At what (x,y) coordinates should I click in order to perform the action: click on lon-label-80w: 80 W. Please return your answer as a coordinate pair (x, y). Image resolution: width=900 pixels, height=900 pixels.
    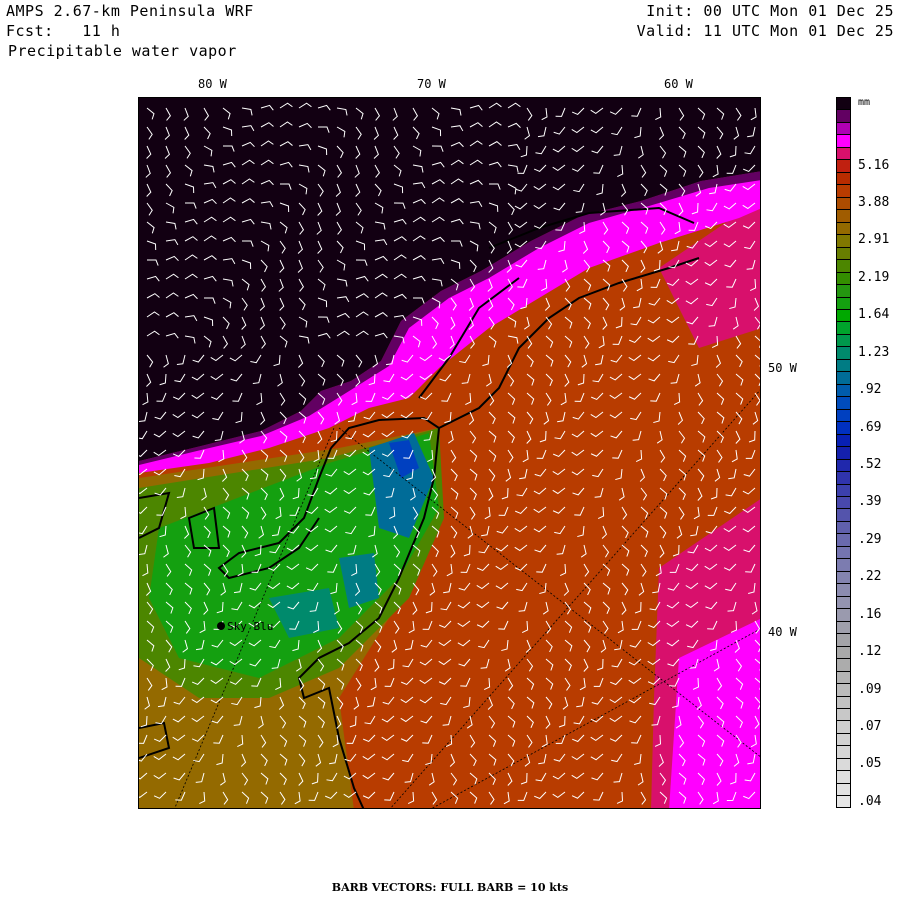
    Looking at the image, I should click on (212, 84).